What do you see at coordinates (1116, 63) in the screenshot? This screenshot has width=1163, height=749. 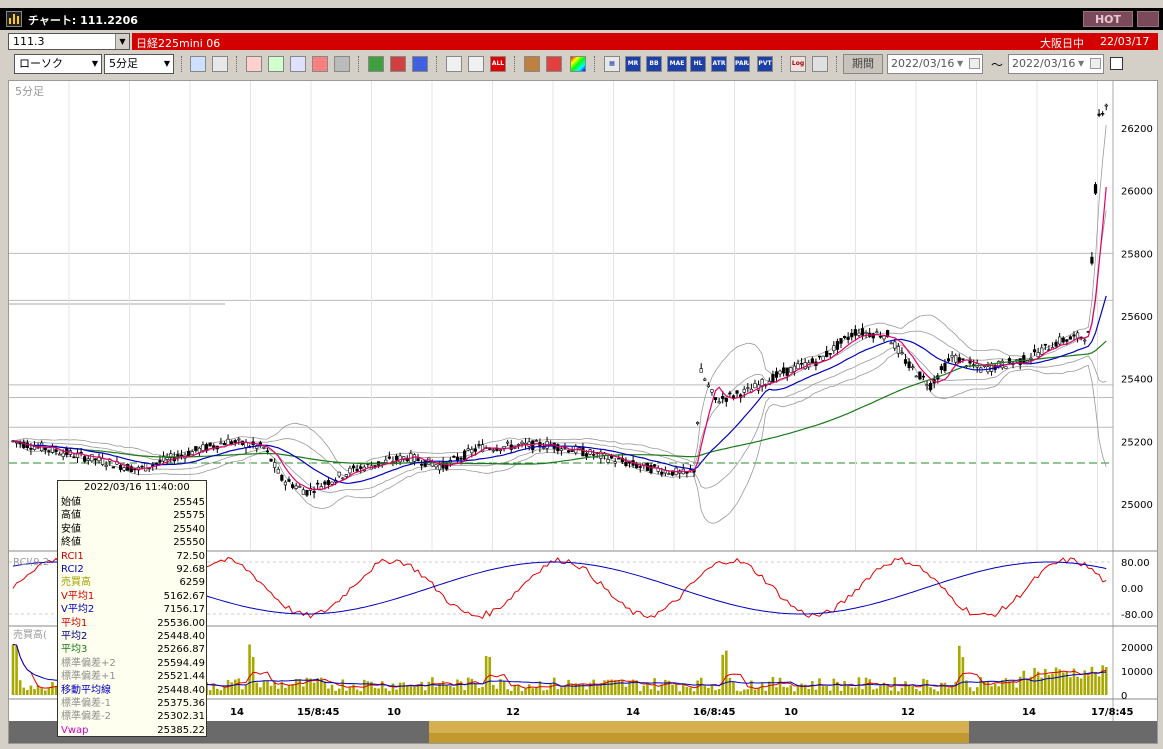 I see `range-checkbox` at bounding box center [1116, 63].